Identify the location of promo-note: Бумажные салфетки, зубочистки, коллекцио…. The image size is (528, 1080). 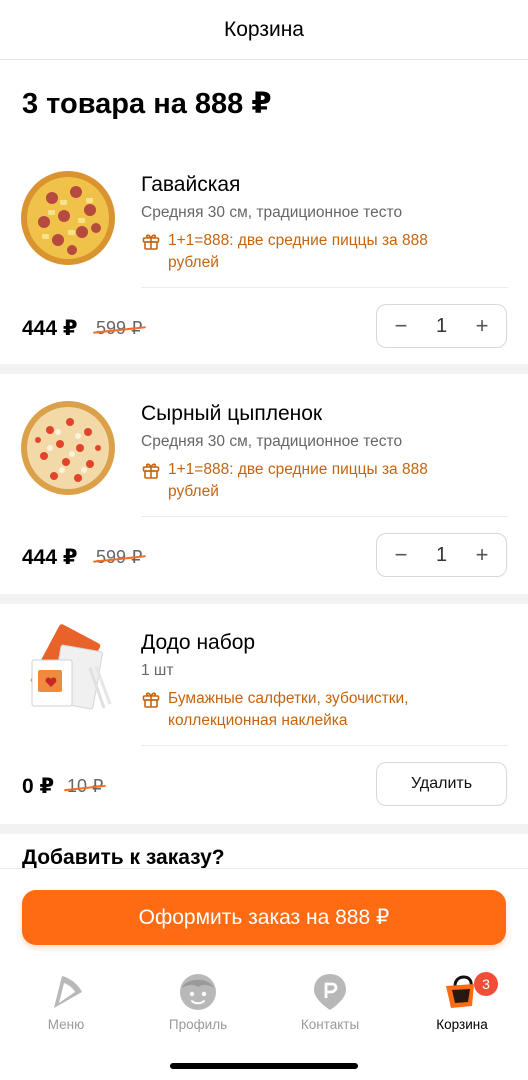
(304, 710).